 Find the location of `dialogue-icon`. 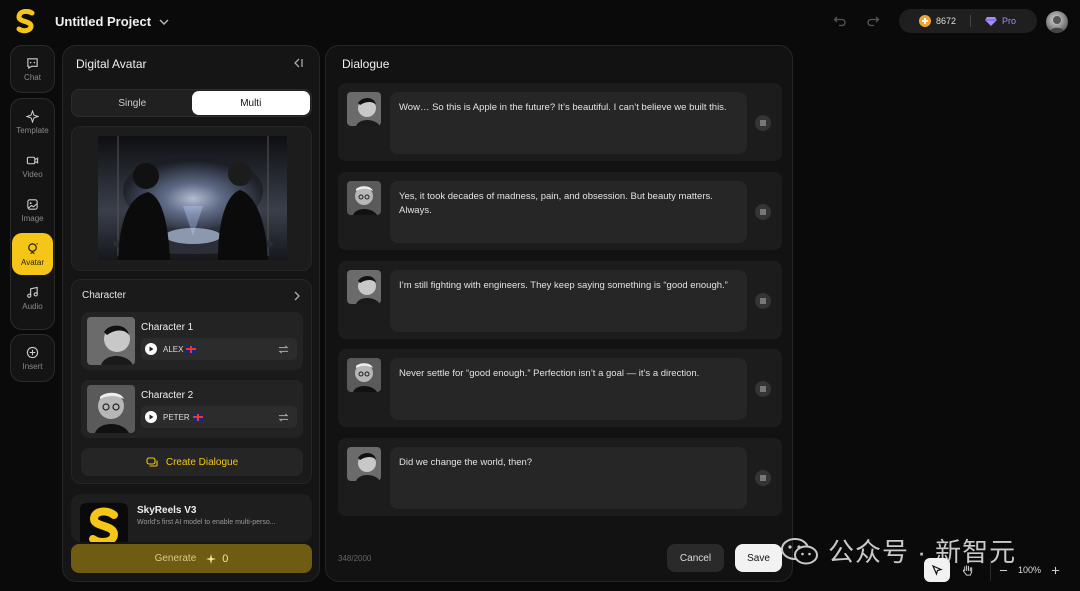

dialogue-icon is located at coordinates (152, 462).